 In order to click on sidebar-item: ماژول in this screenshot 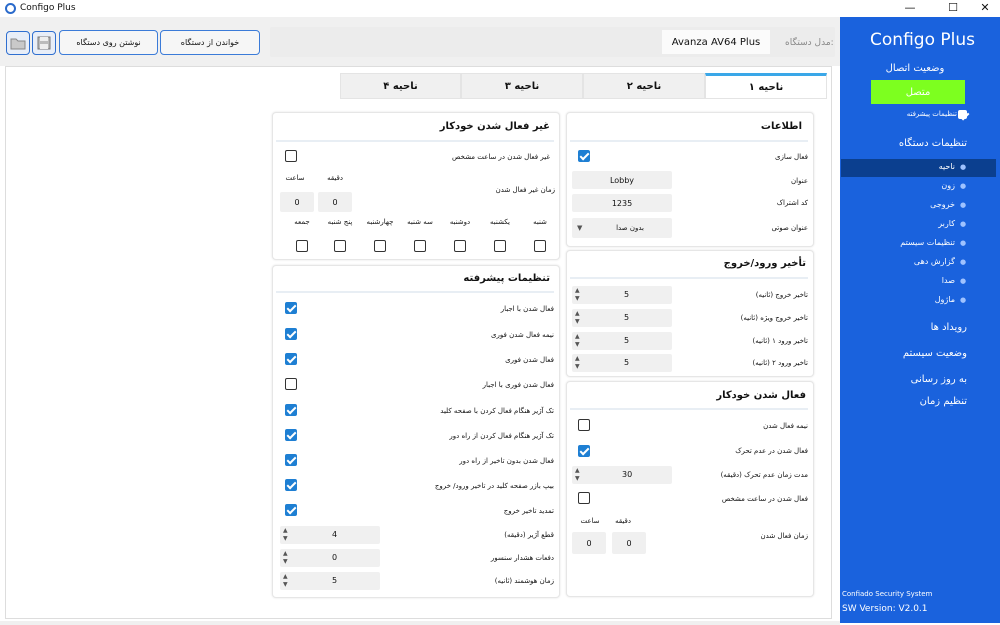, I will do `click(917, 299)`.